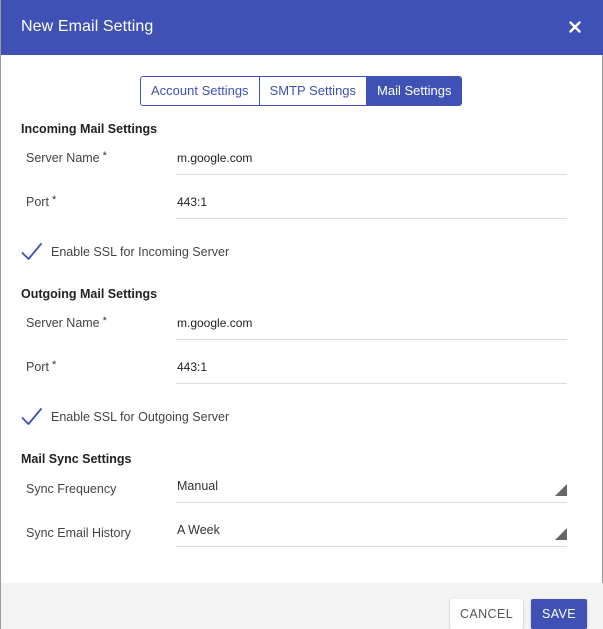 The image size is (603, 629). What do you see at coordinates (371, 205) in the screenshot?
I see `incoming-port-input: 443:1` at bounding box center [371, 205].